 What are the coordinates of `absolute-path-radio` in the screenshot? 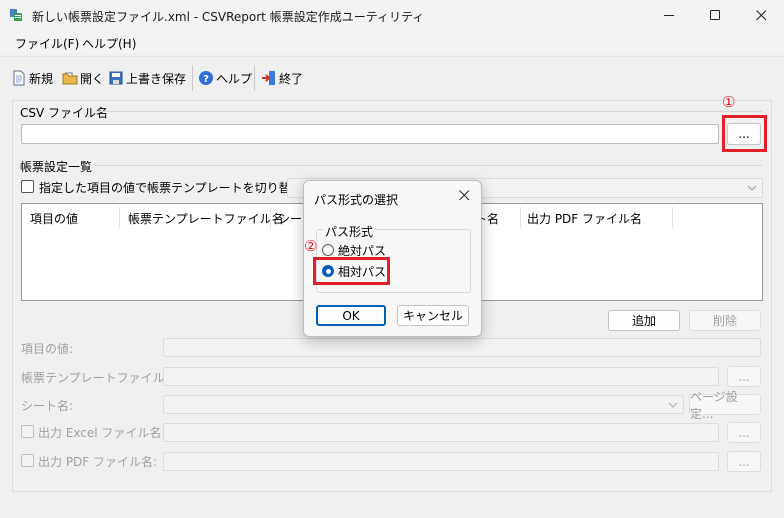 It's located at (328, 250).